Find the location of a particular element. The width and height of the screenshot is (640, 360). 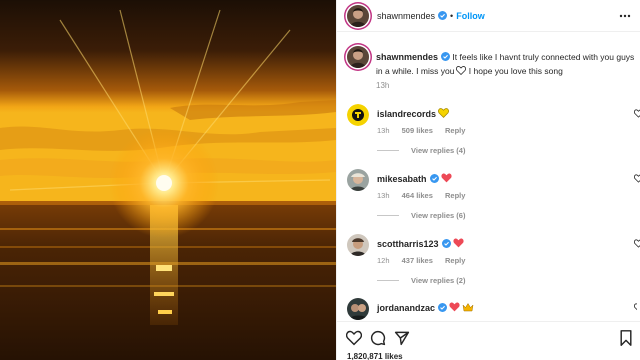

crown-icon is located at coordinates (468, 307).